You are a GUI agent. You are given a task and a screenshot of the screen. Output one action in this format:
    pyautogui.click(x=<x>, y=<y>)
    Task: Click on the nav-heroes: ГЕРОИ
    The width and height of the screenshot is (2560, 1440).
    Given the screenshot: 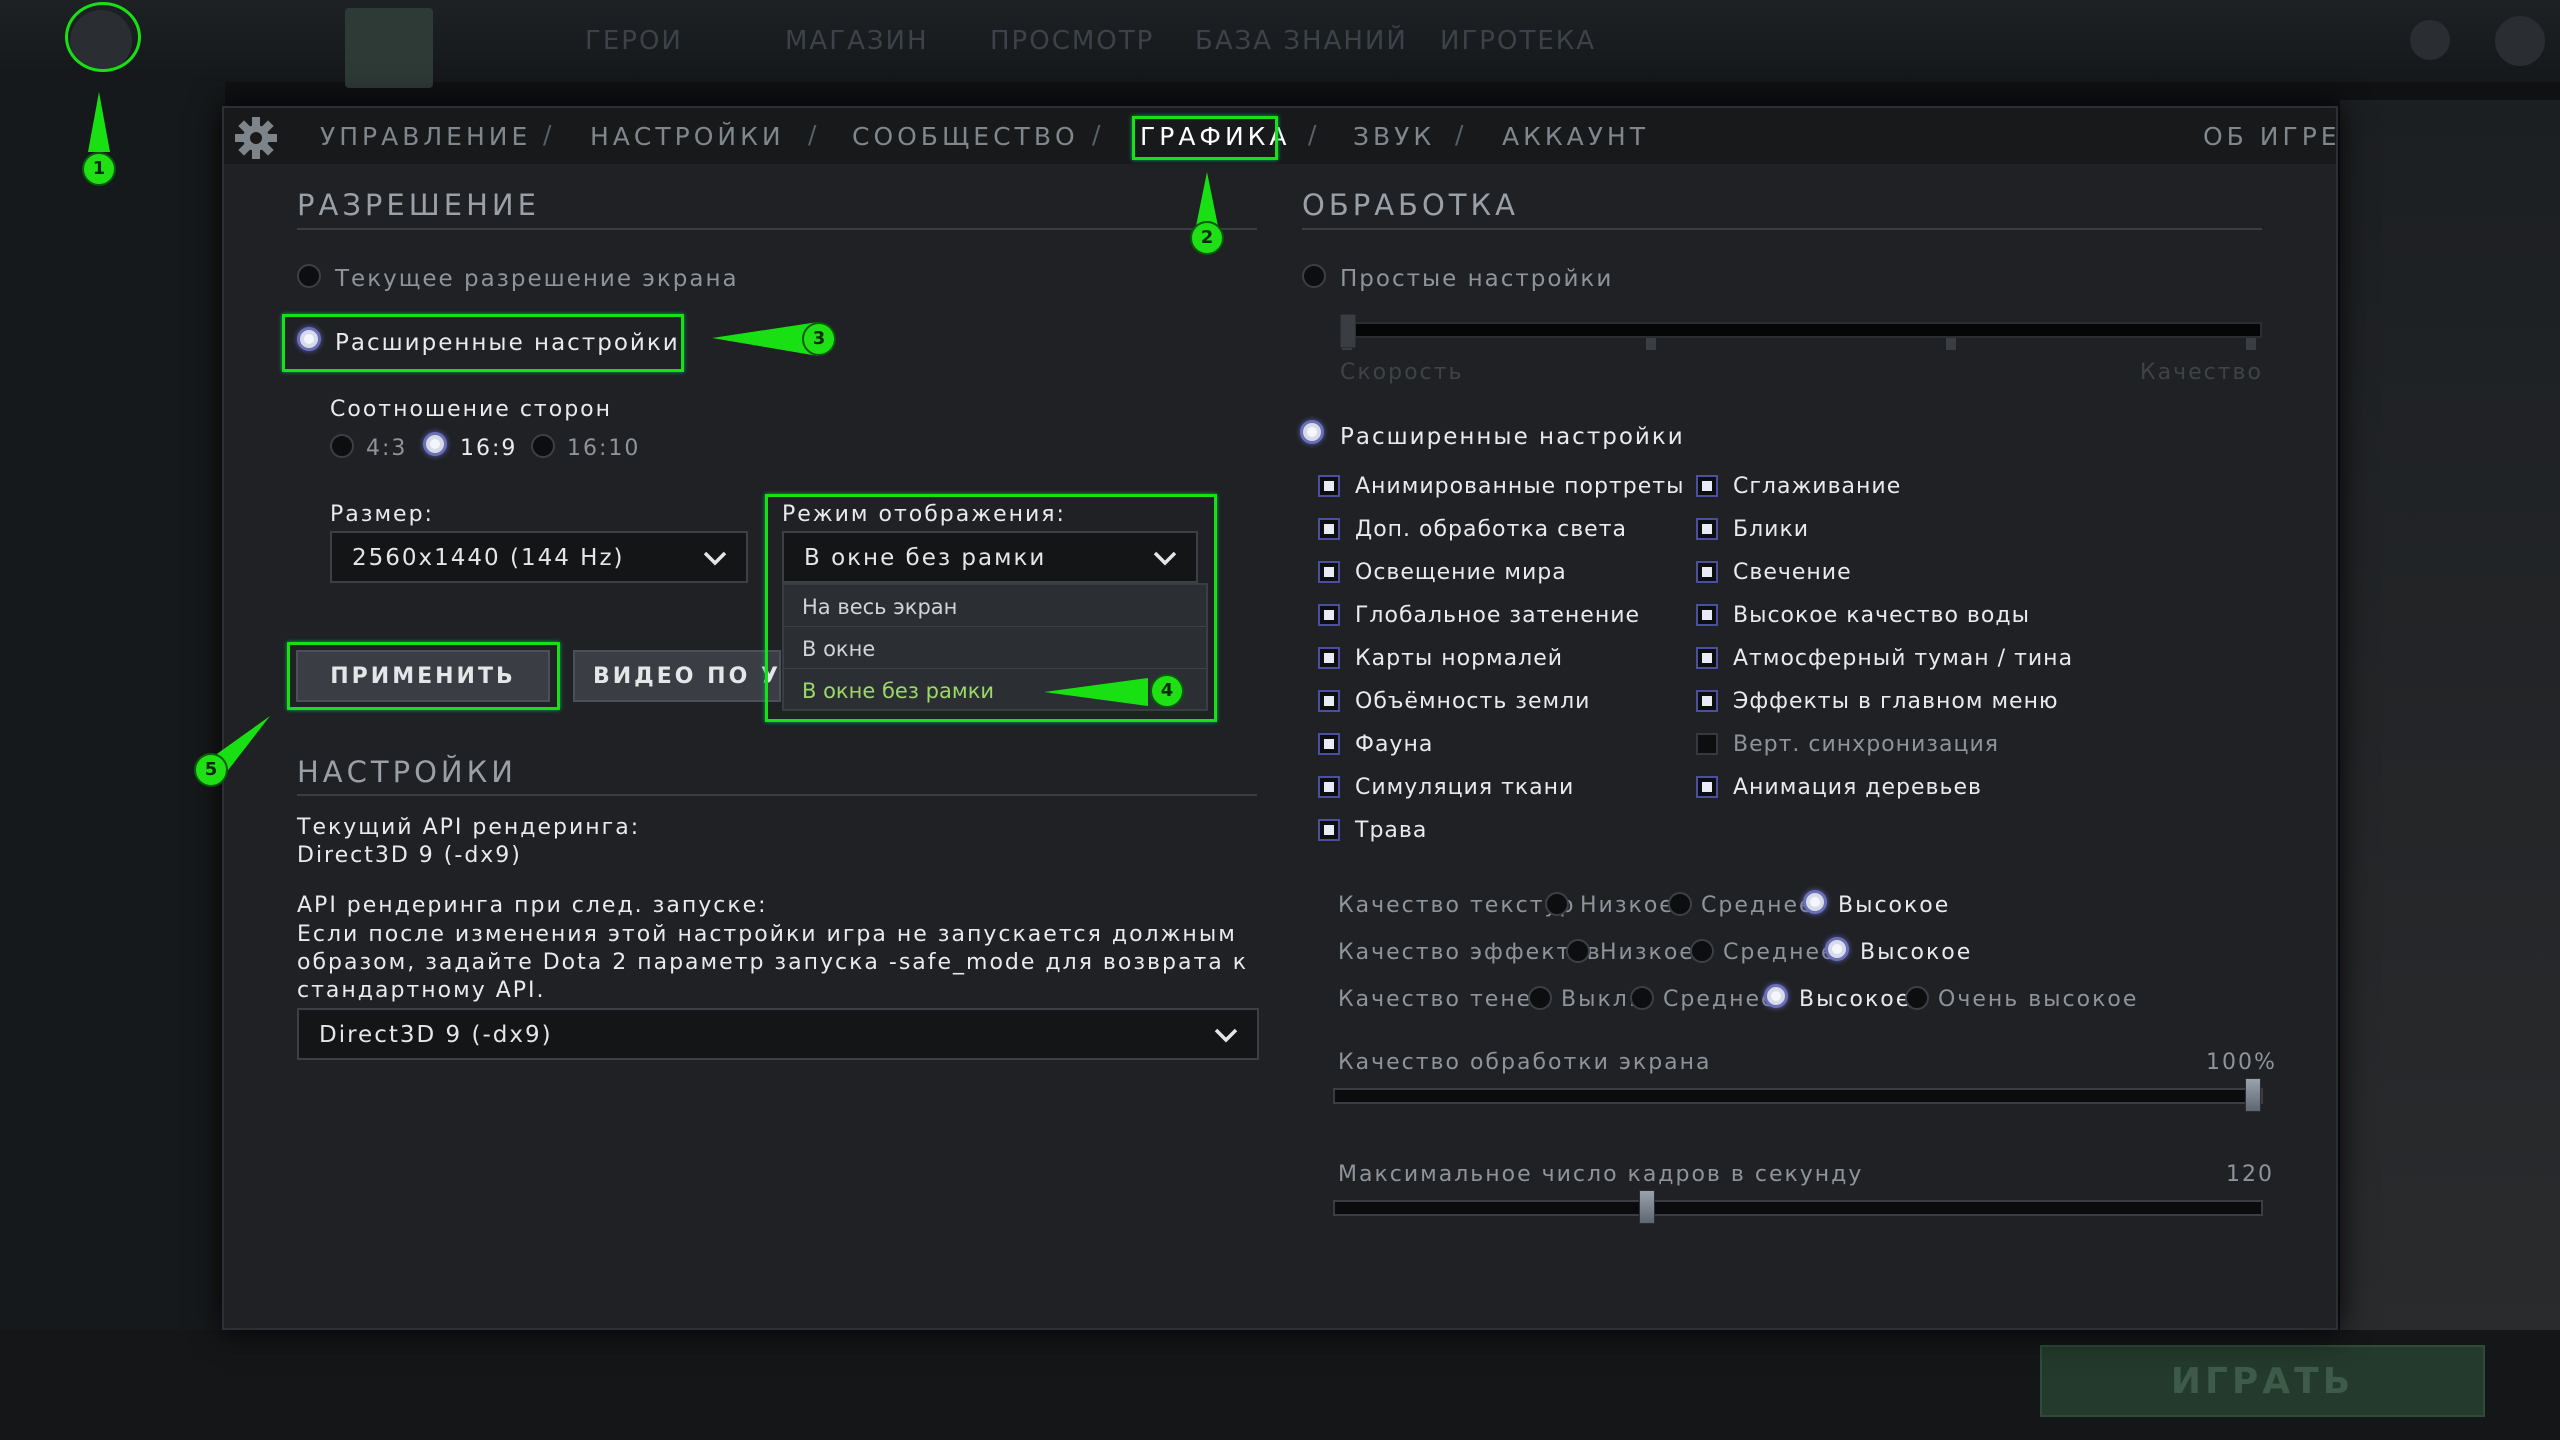 What is the action you would take?
    pyautogui.click(x=634, y=41)
    